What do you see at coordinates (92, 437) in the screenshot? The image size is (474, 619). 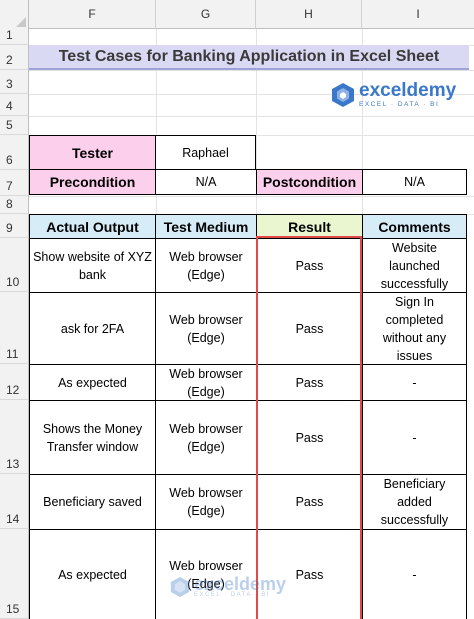 I see `output-cell: Shows the Money Transfer window` at bounding box center [92, 437].